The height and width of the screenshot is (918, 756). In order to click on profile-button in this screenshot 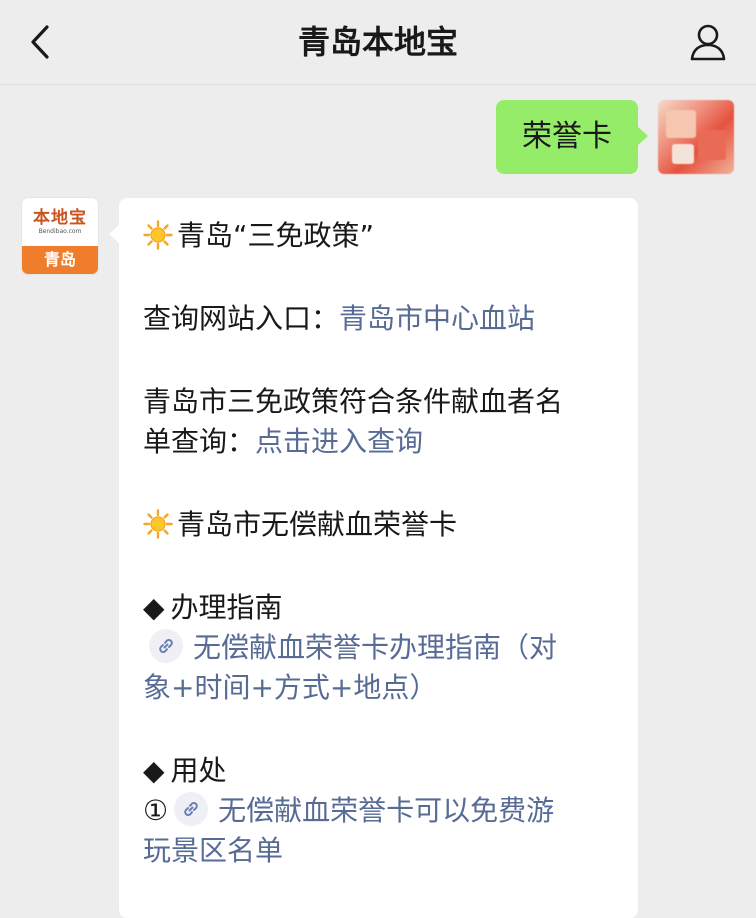, I will do `click(708, 42)`.